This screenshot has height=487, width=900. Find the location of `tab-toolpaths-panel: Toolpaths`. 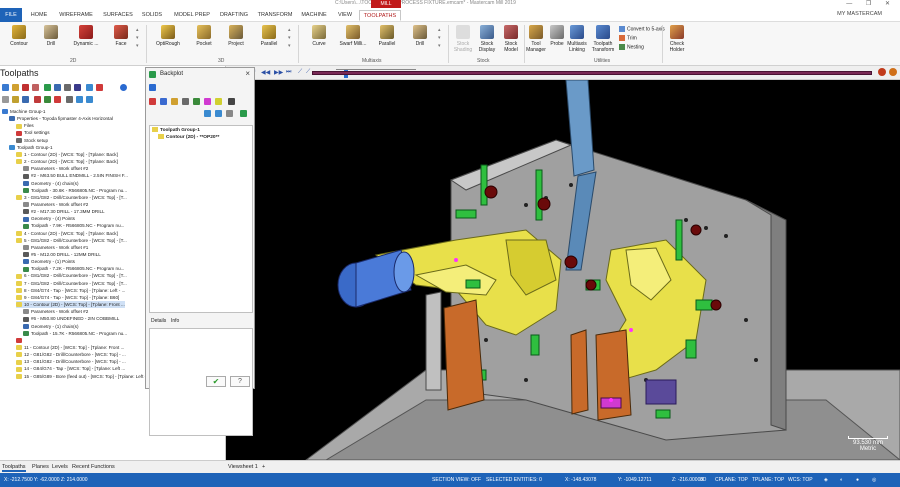

tab-toolpaths-panel: Toolpaths is located at coordinates (14, 468).